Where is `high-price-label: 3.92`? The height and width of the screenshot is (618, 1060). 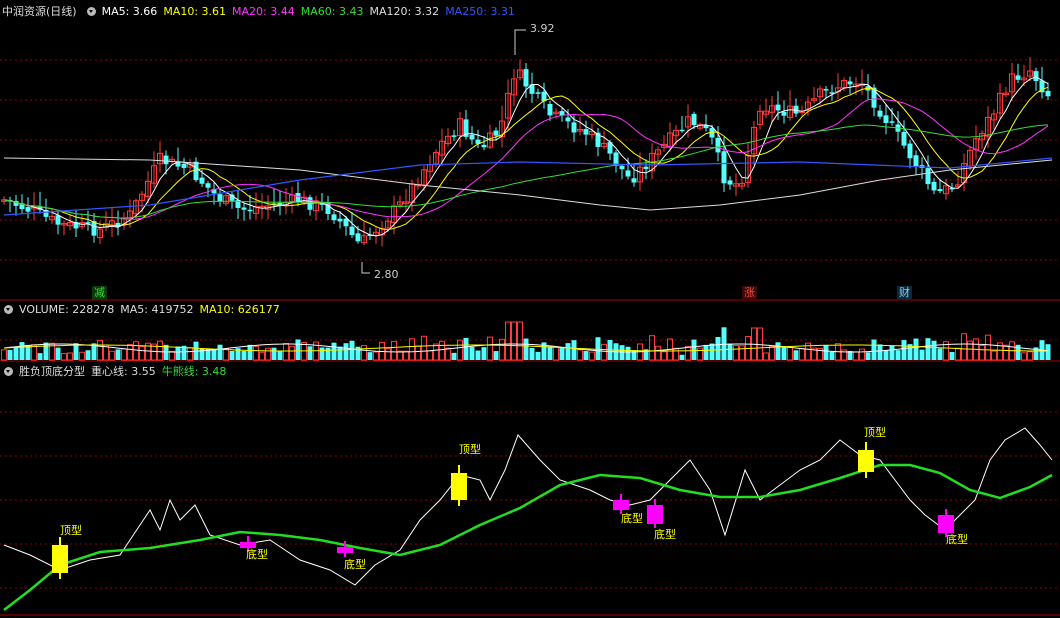 high-price-label: 3.92 is located at coordinates (542, 28).